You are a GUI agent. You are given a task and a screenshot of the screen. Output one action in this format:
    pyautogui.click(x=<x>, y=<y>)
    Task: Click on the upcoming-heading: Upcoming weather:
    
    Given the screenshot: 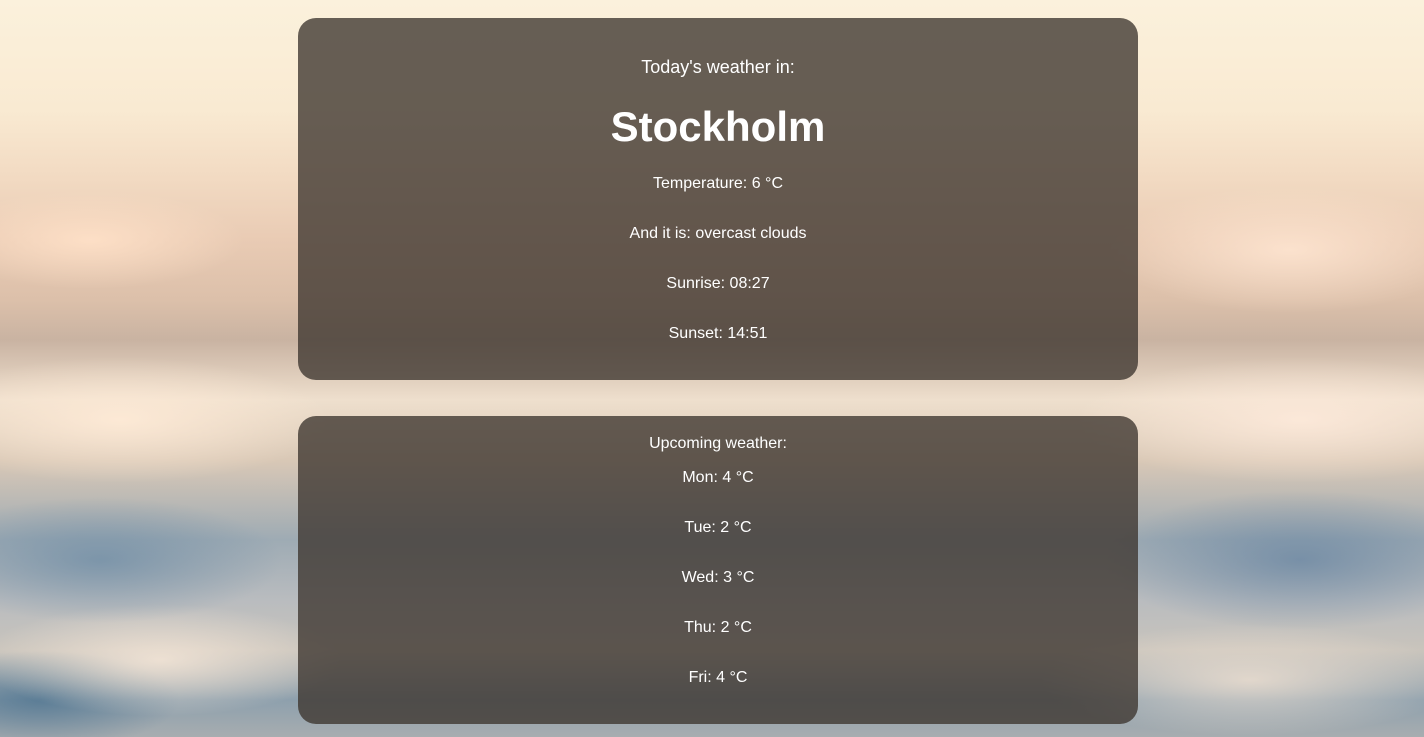 What is the action you would take?
    pyautogui.click(x=718, y=443)
    